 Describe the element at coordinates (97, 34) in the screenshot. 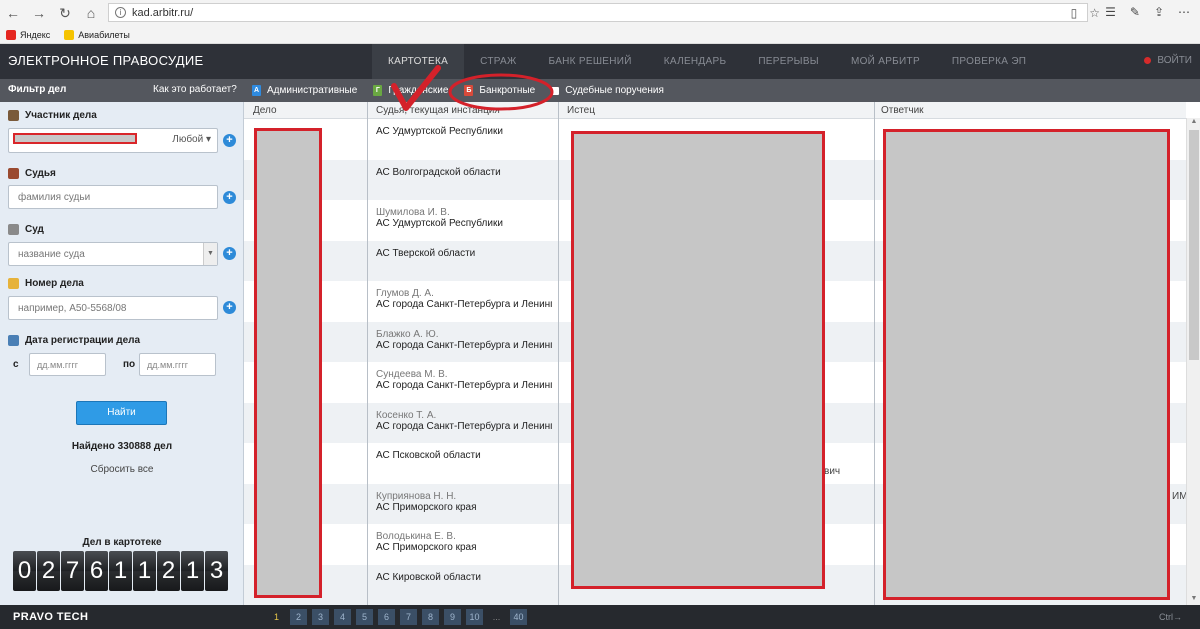

I see `bookmark-flights: Авиабилеты` at that location.